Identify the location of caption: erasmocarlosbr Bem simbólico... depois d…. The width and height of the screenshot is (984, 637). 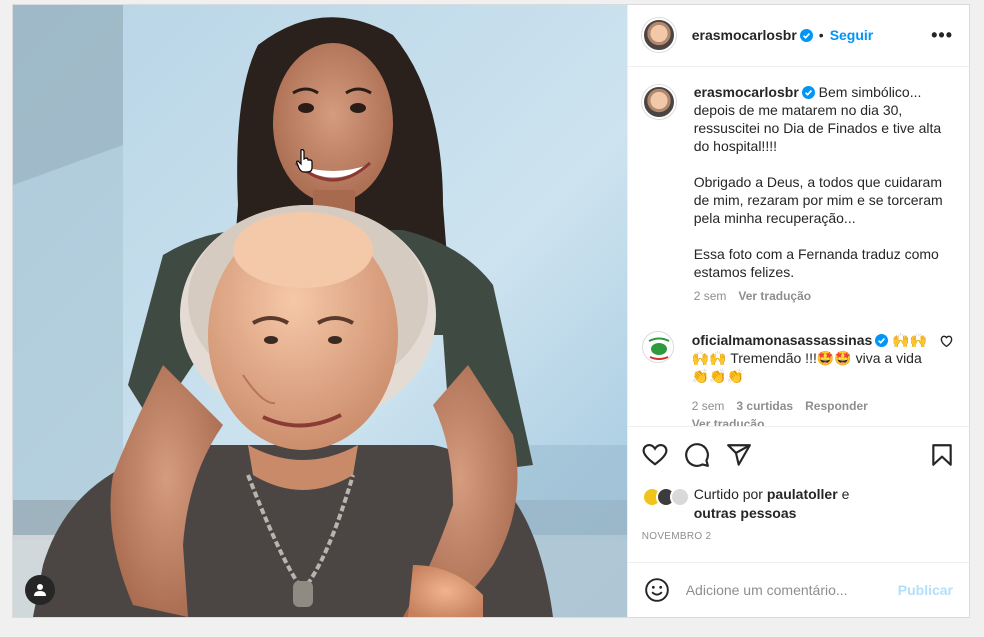
(797, 194).